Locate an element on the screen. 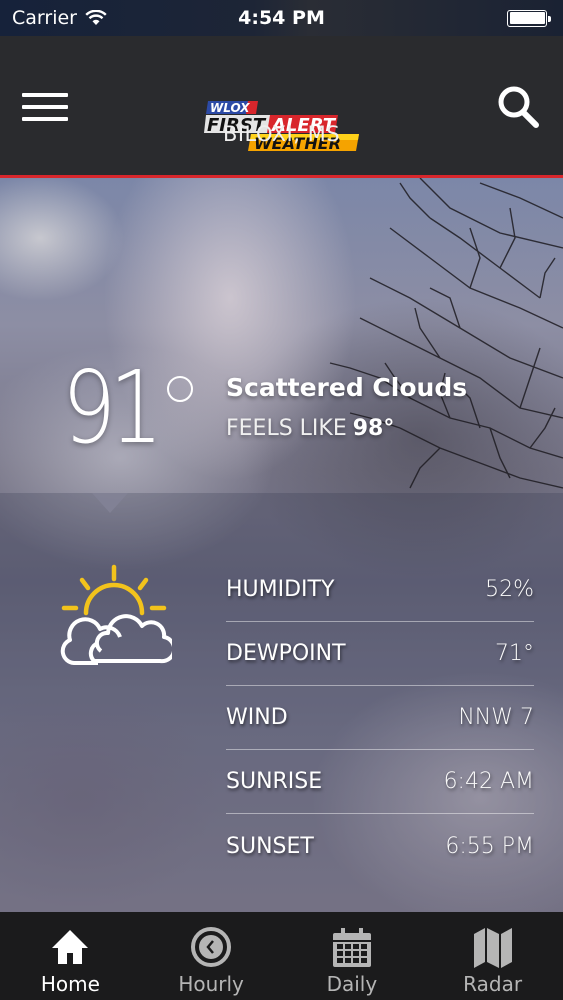  detail-row-sunset: SUNSET 6:55 PM is located at coordinates (380, 846).